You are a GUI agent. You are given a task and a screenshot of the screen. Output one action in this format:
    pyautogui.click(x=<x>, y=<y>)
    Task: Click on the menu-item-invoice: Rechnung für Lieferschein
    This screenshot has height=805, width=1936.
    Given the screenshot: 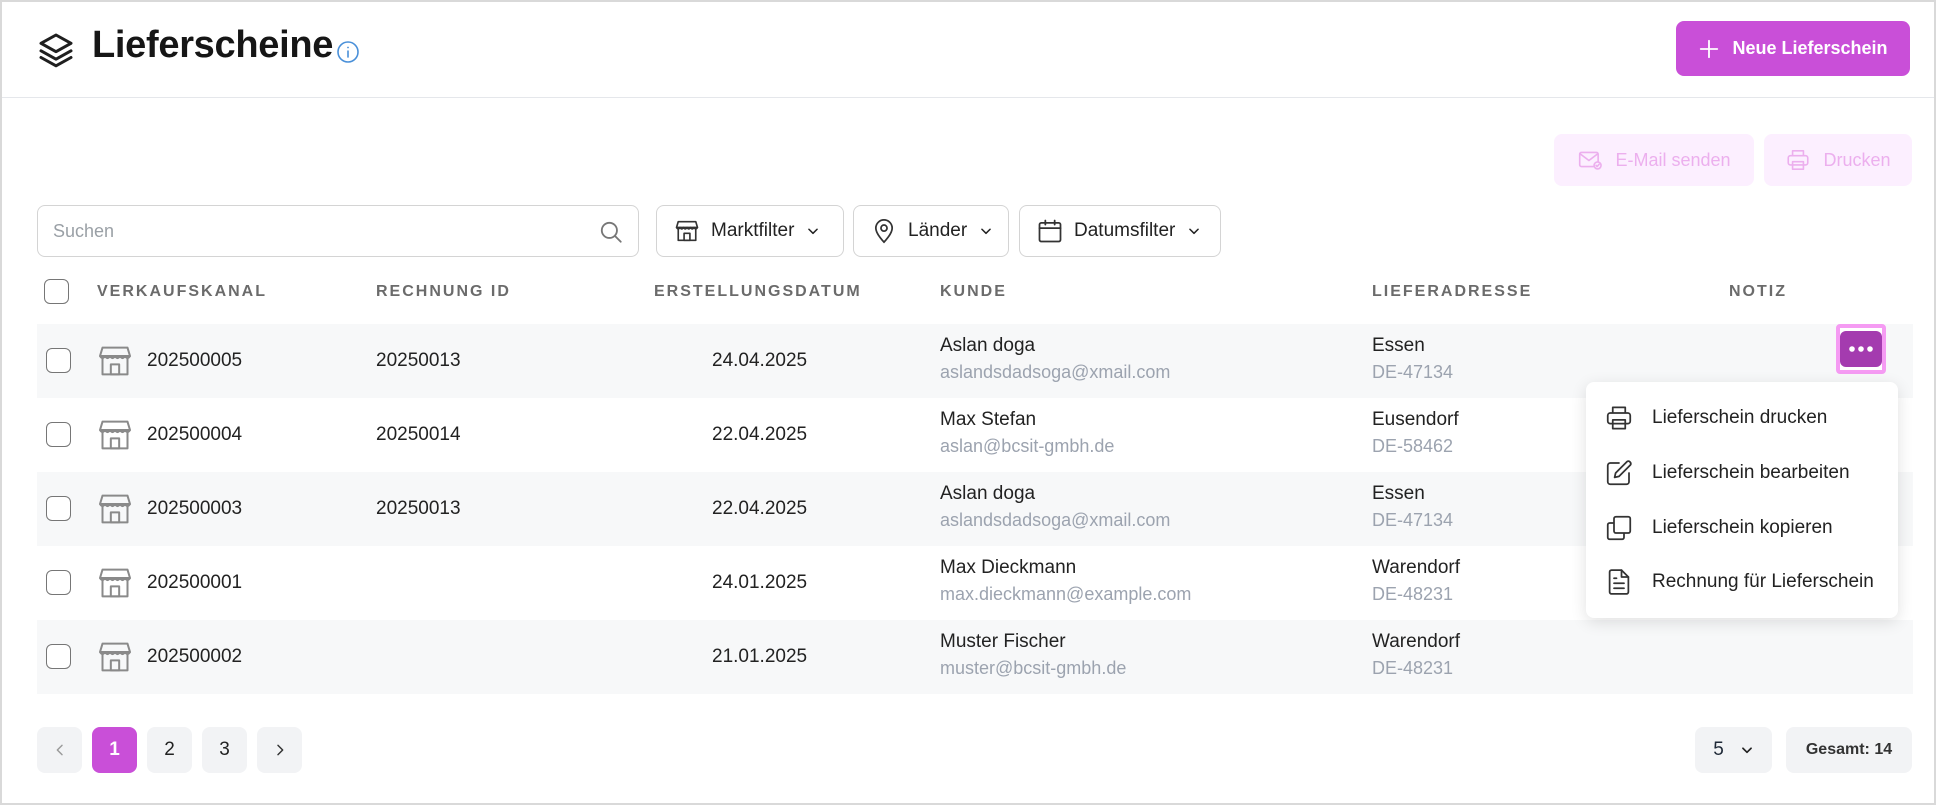 What is the action you would take?
    pyautogui.click(x=1739, y=582)
    